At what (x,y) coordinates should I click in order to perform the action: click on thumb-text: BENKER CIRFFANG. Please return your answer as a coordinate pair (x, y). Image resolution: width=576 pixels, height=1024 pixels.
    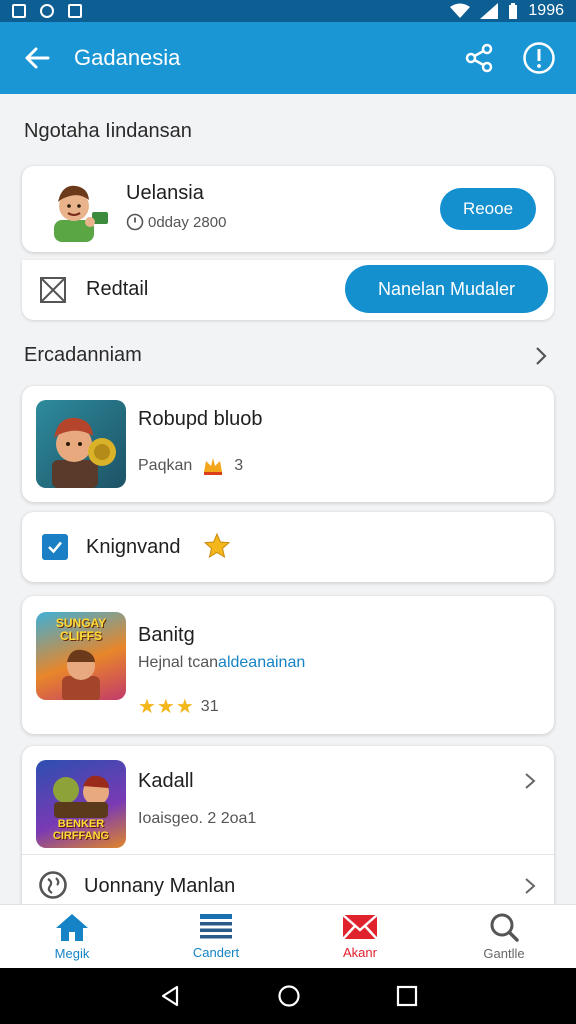
    Looking at the image, I should click on (81, 830).